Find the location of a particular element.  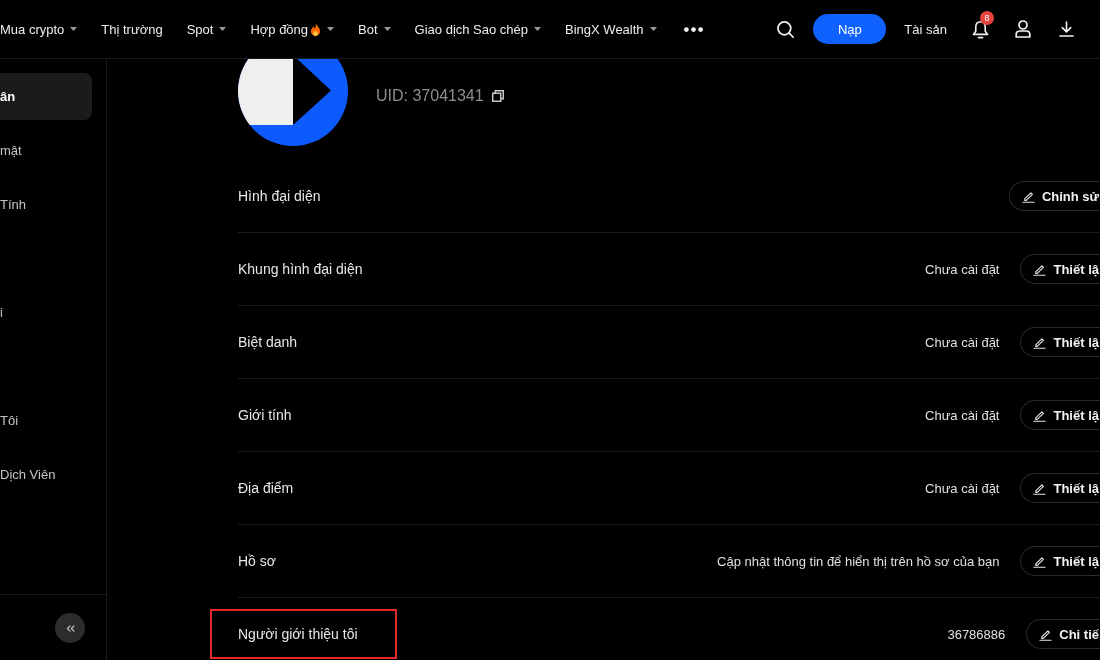

sidebar-item: mật is located at coordinates (46, 150).